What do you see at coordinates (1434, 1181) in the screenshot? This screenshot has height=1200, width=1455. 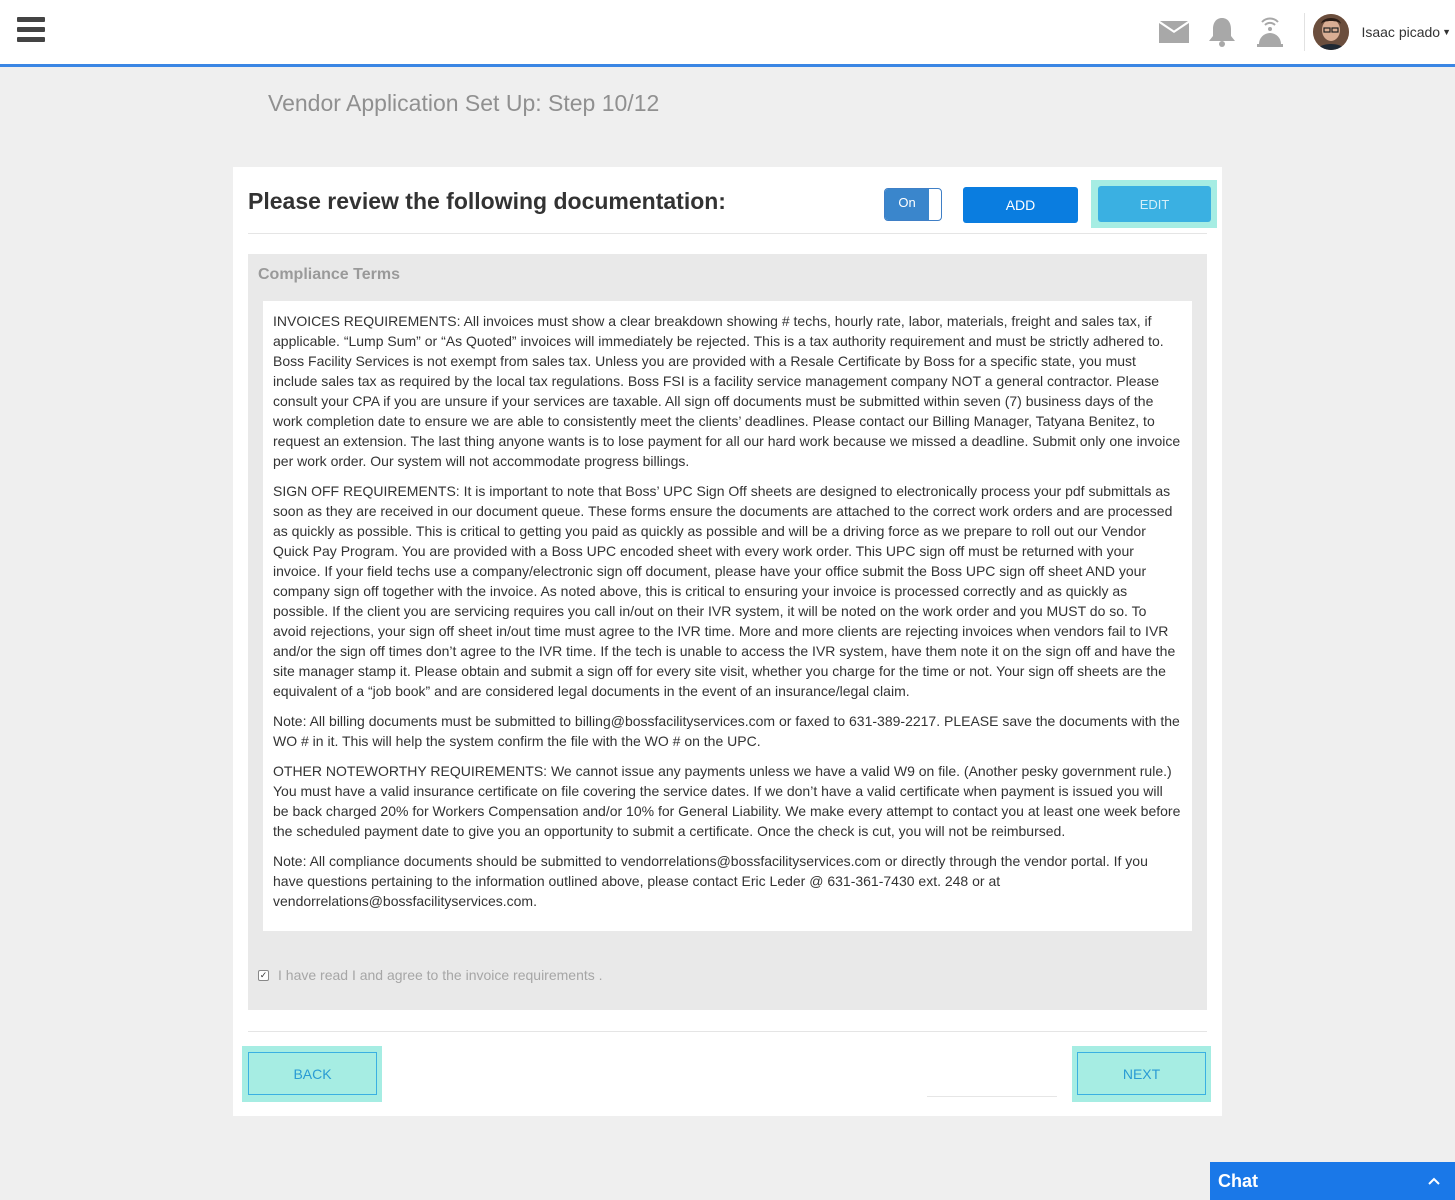 I see `chevron-up-icon` at bounding box center [1434, 1181].